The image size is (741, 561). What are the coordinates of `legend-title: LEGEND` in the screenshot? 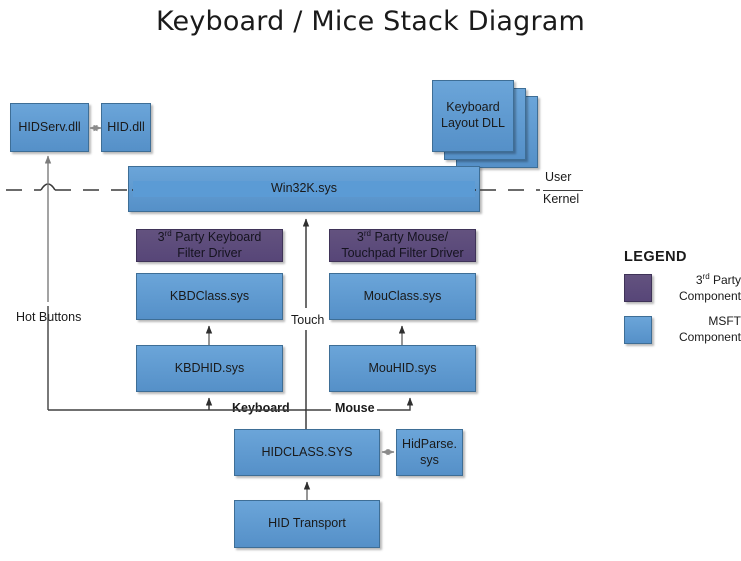 It's located at (655, 257).